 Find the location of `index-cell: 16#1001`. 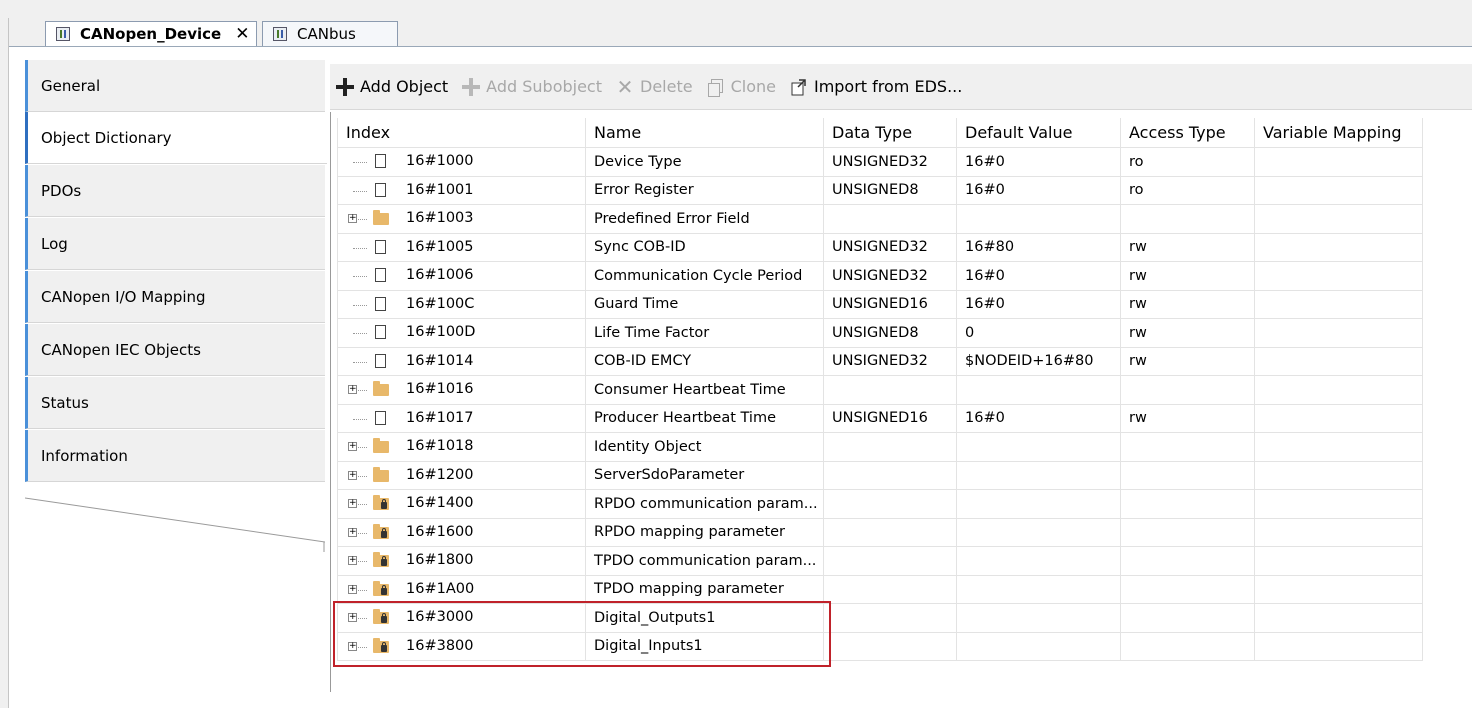

index-cell: 16#1001 is located at coordinates (461, 190).